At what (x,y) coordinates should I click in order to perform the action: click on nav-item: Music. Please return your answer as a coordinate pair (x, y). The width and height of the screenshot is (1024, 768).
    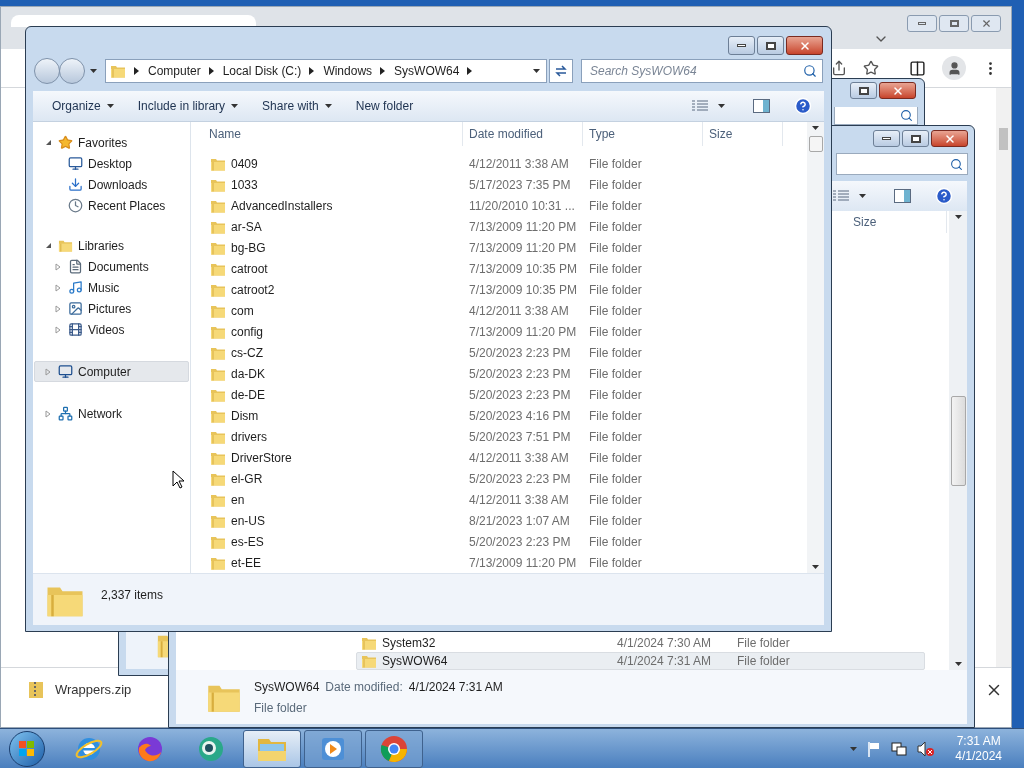
    Looking at the image, I should click on (111, 287).